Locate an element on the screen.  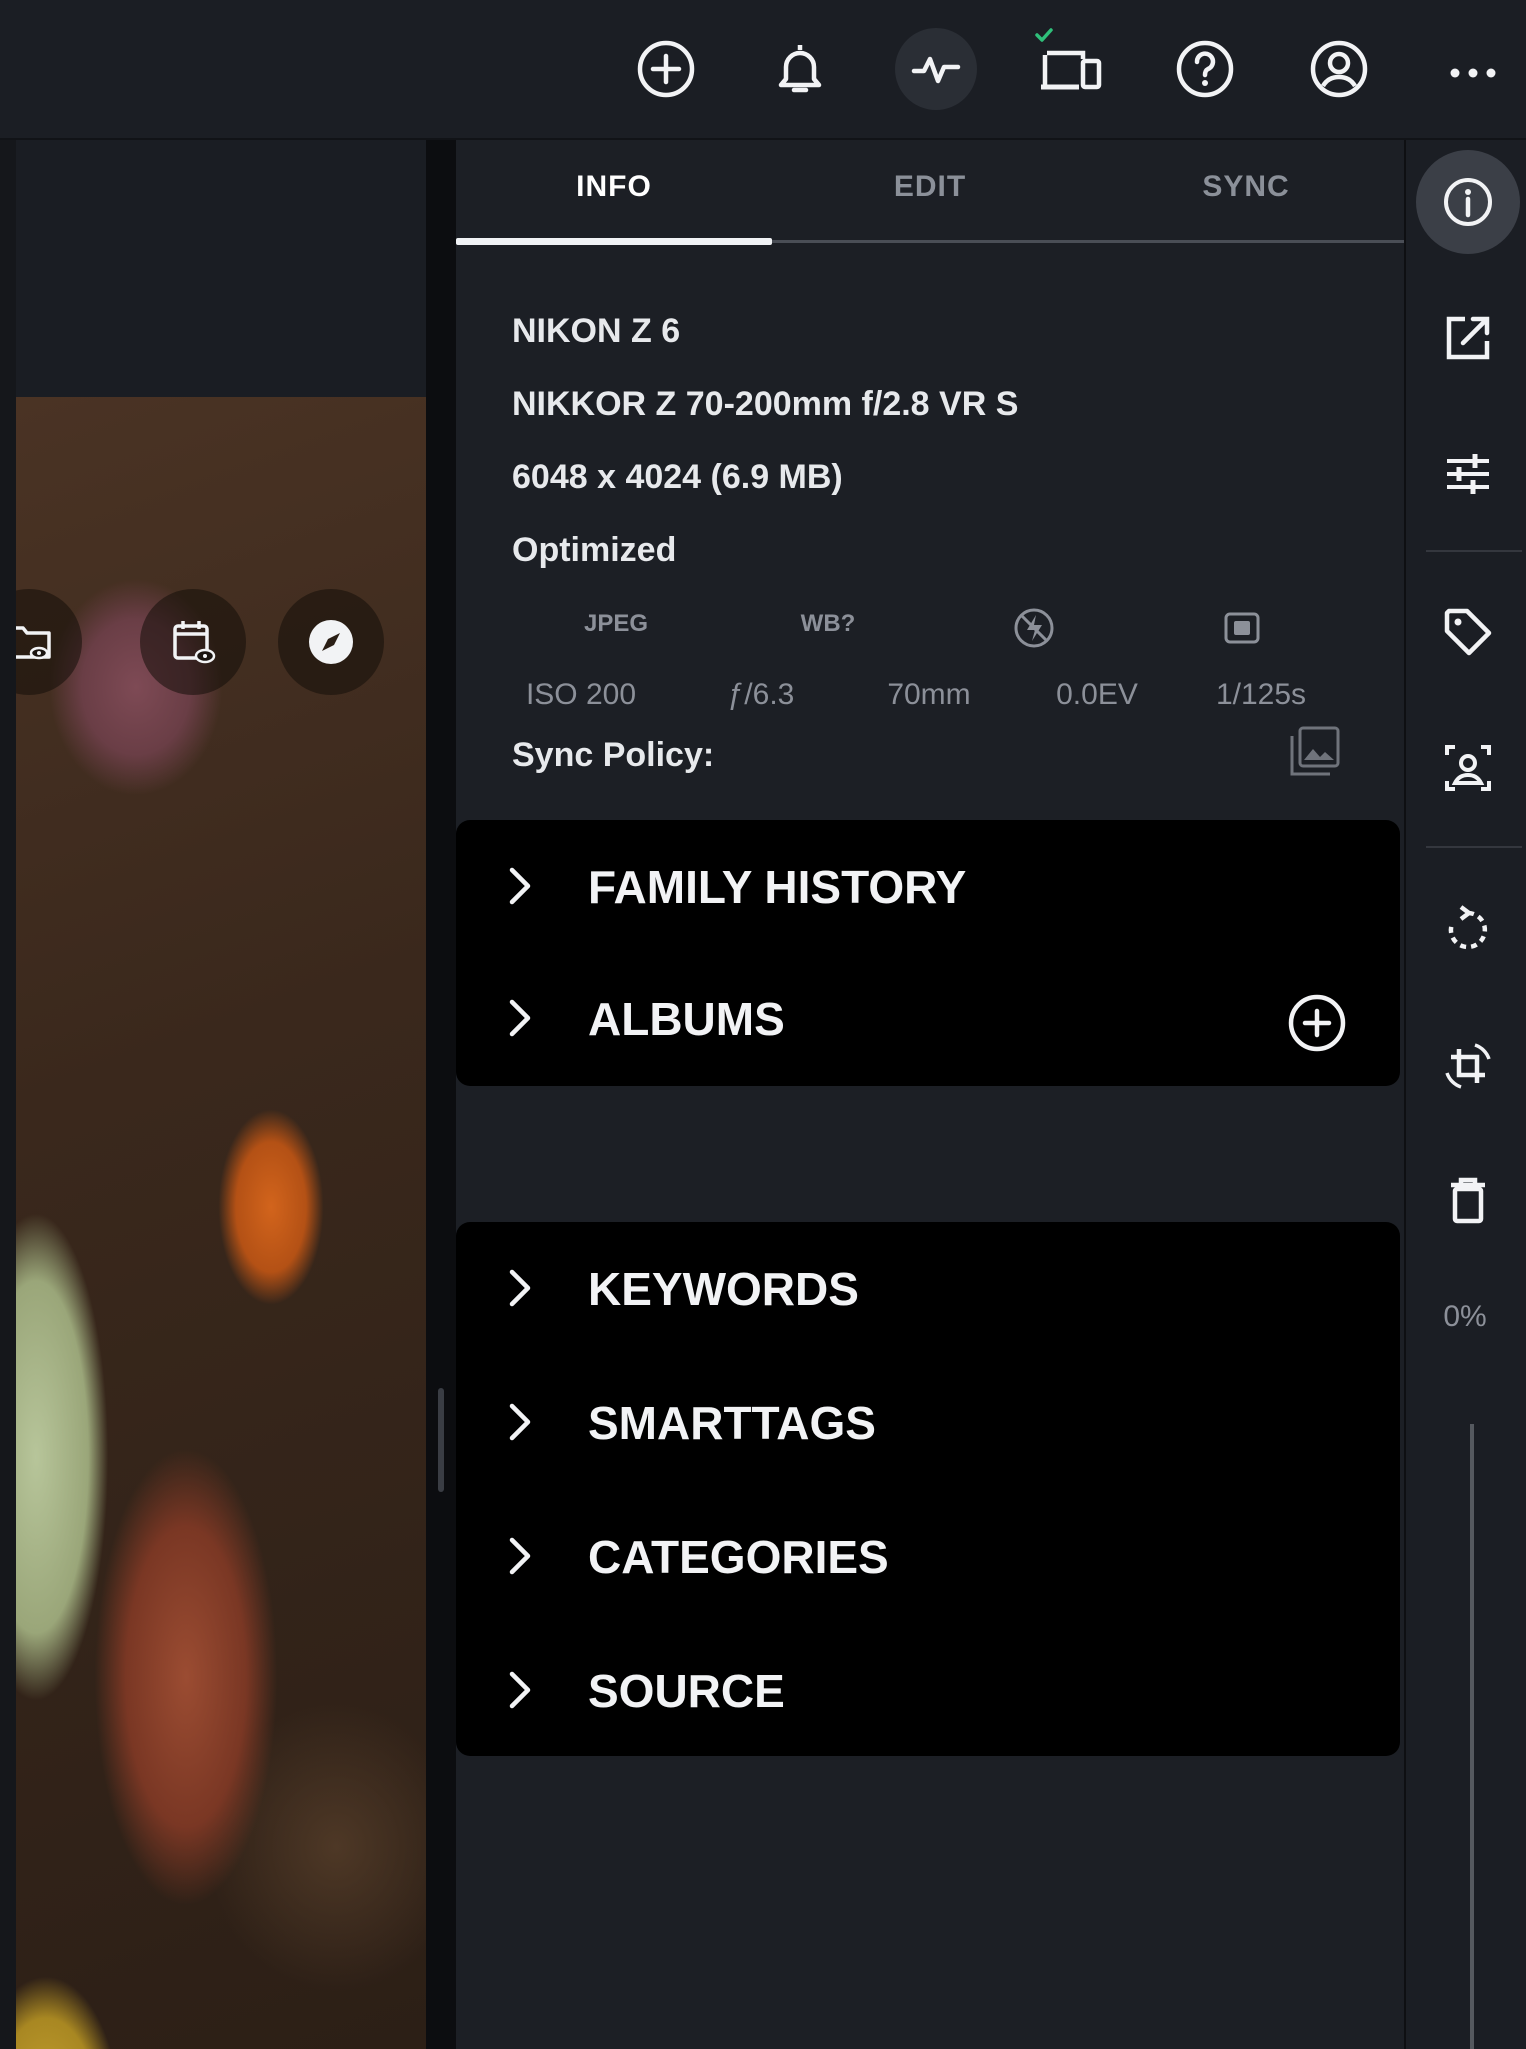
top-toolbar is located at coordinates (763, 70).